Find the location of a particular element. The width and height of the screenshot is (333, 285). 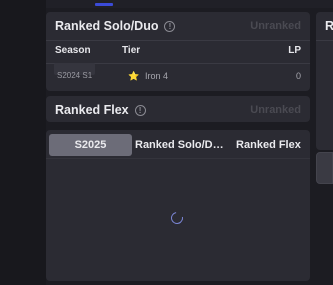

tab-ranked-flex: Ranked Flex is located at coordinates (268, 145).